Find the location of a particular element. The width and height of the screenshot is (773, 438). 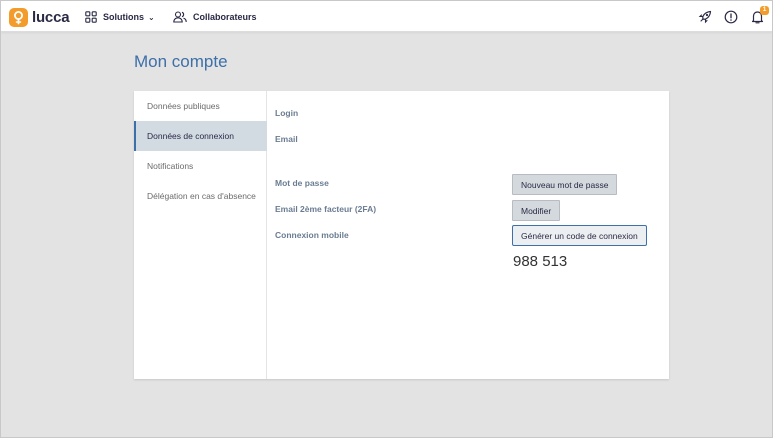

mobile-connexion-label: Connexion mobile is located at coordinates (312, 235).